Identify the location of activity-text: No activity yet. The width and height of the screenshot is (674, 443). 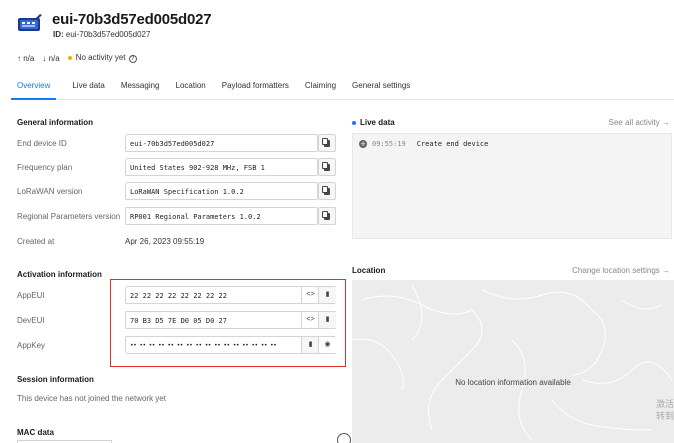
(100, 57).